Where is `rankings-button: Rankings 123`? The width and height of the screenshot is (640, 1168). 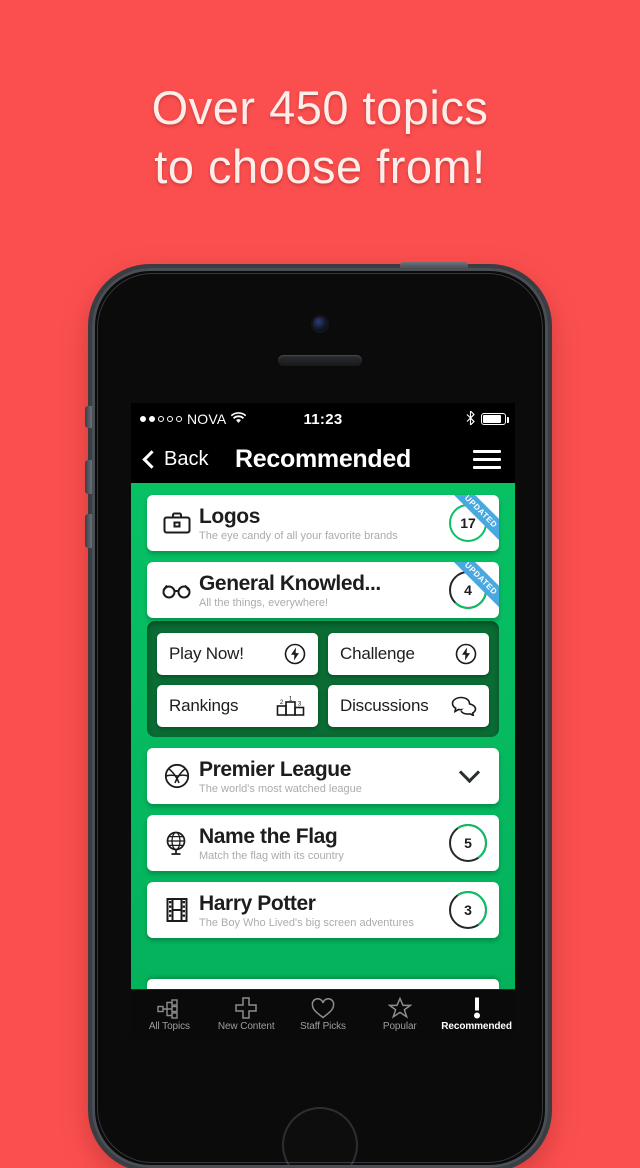
rankings-button: Rankings 123 is located at coordinates (237, 706).